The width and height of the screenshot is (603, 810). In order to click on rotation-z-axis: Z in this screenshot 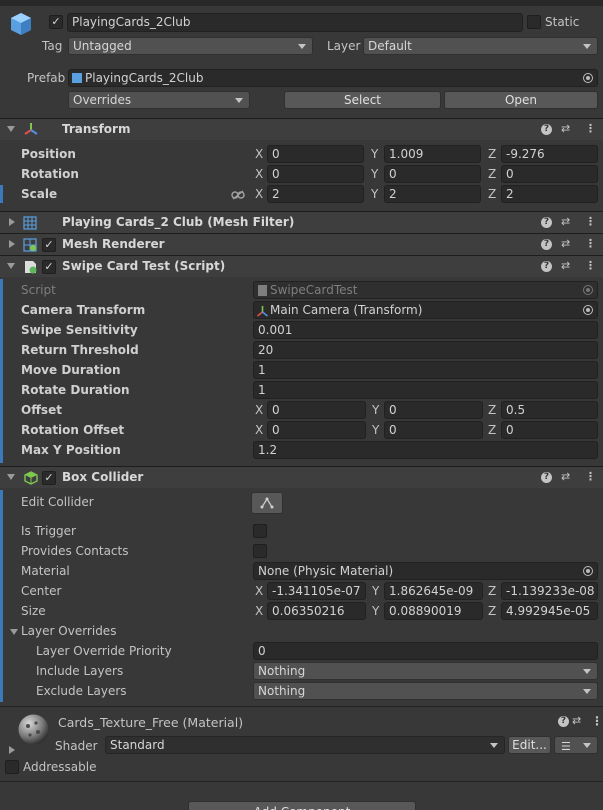, I will do `click(492, 174)`.